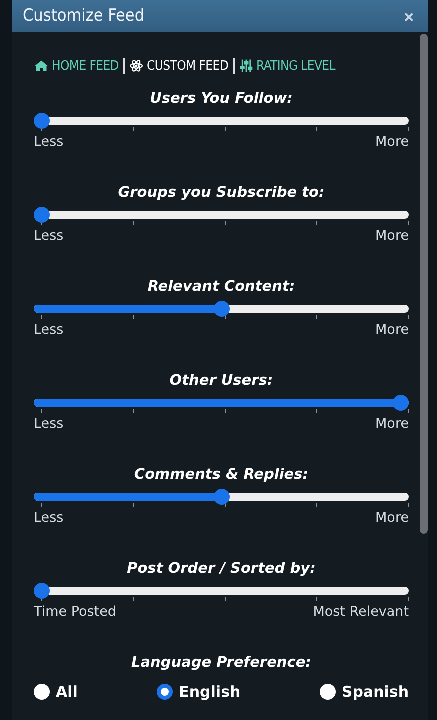 Image resolution: width=437 pixels, height=720 pixels. What do you see at coordinates (75, 612) in the screenshot?
I see `min-label: Time Posted` at bounding box center [75, 612].